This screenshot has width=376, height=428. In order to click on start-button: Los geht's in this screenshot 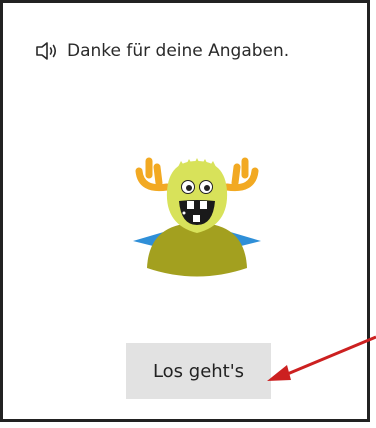, I will do `click(198, 371)`.